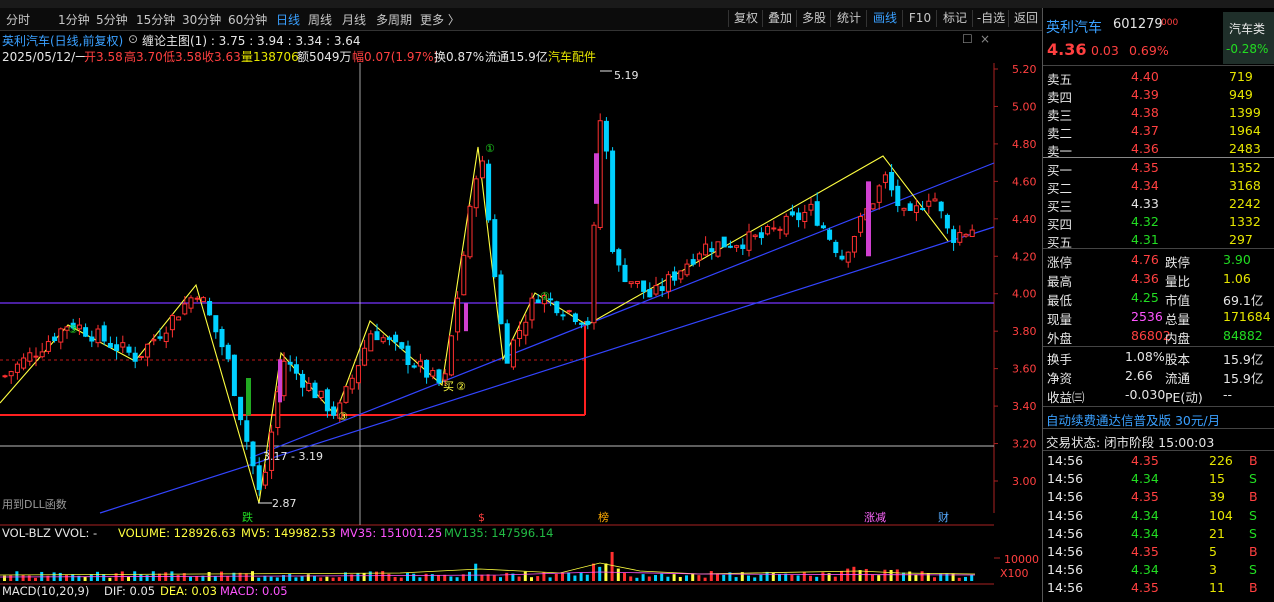 Image resolution: width=1274 pixels, height=602 pixels. Describe the element at coordinates (1133, 419) in the screenshot. I see `promo-text: 自动续费通达信普及版 30元/月` at that location.